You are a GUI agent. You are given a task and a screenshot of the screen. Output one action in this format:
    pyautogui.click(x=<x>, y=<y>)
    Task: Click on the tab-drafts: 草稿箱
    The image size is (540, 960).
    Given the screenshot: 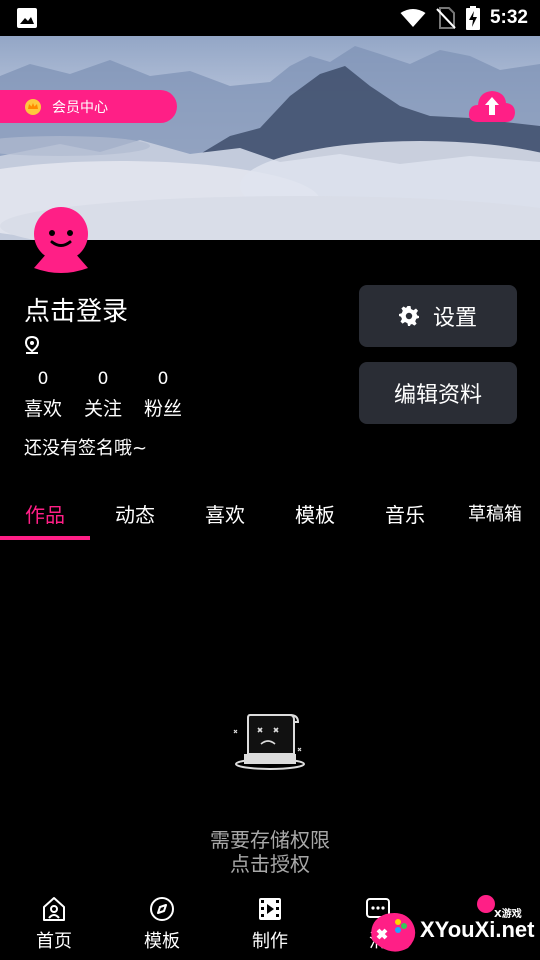 What is the action you would take?
    pyautogui.click(x=495, y=513)
    